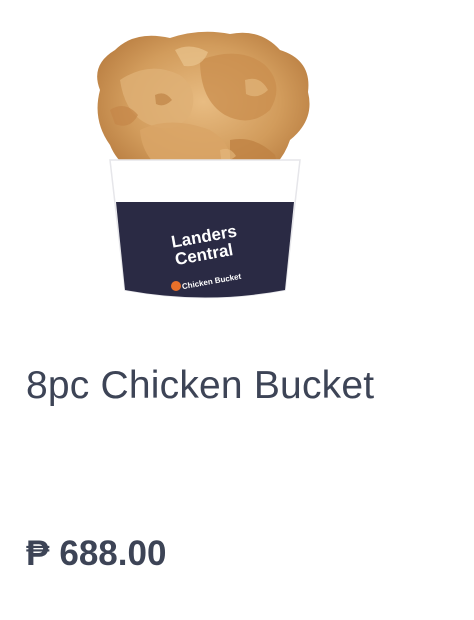 The width and height of the screenshot is (474, 620). What do you see at coordinates (38, 553) in the screenshot?
I see `currency-symbol: ₱` at bounding box center [38, 553].